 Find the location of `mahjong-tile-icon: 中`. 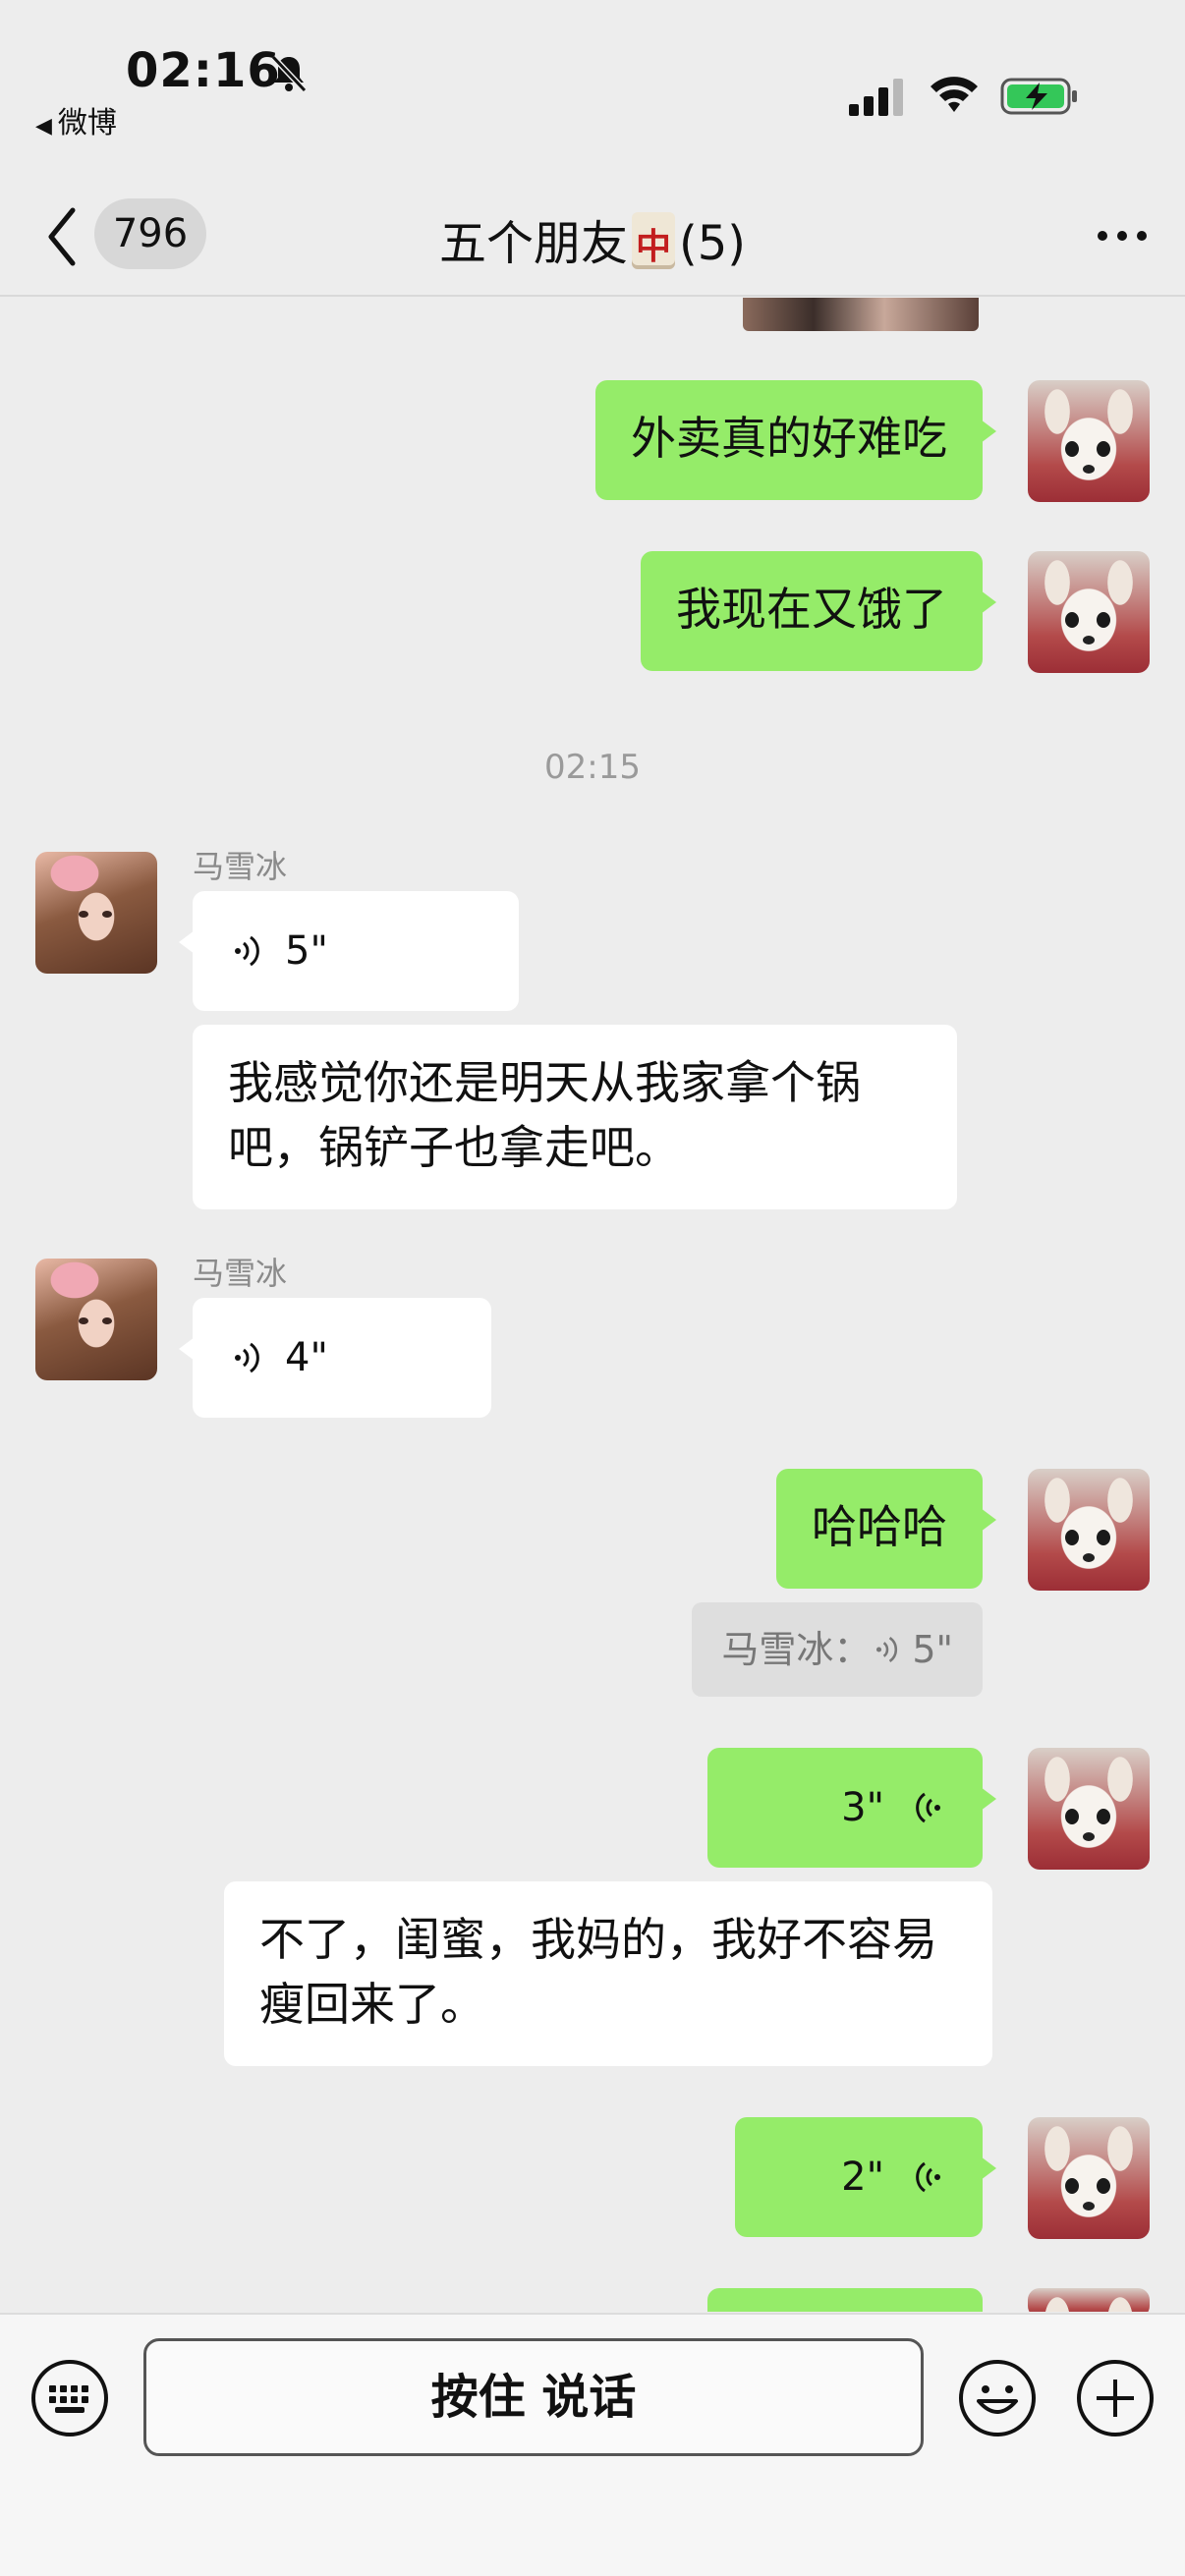

mahjong-tile-icon: 中 is located at coordinates (654, 240).